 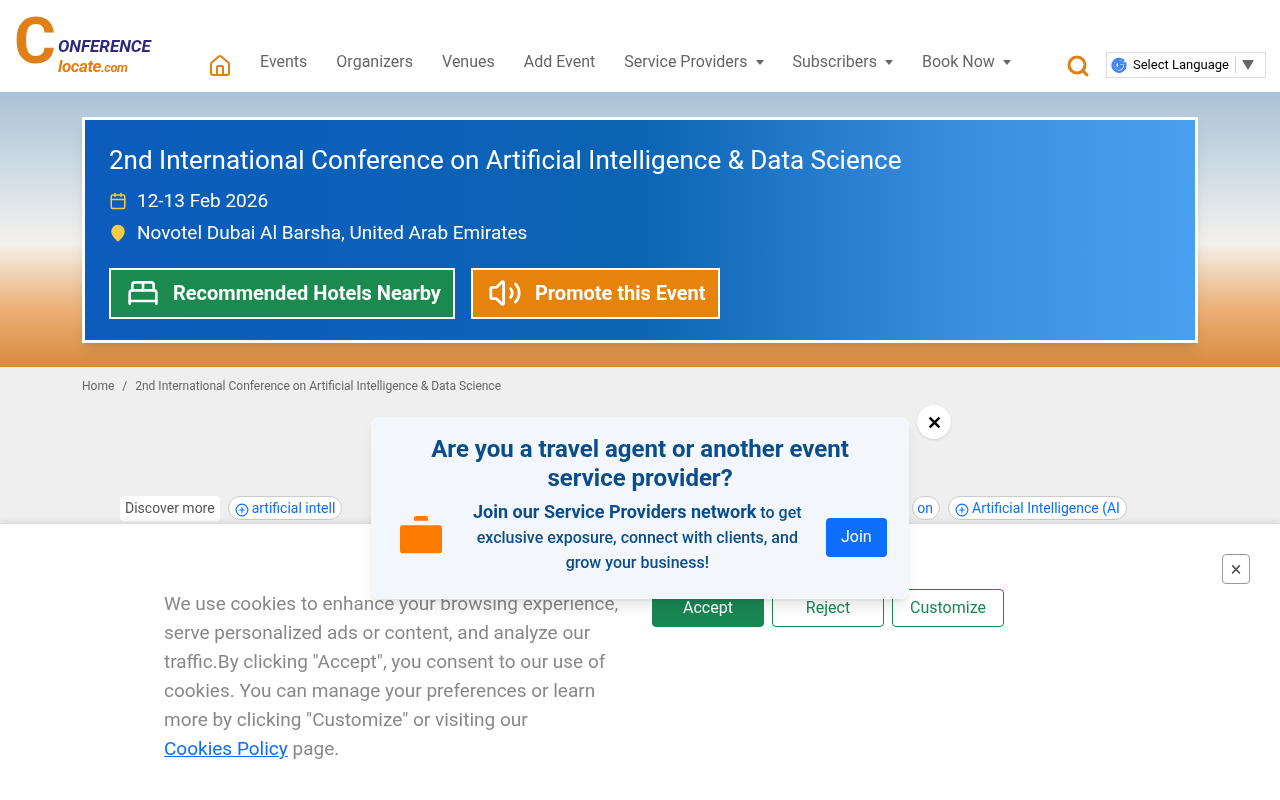 I want to click on language-label: Select Language, so click(x=1181, y=65).